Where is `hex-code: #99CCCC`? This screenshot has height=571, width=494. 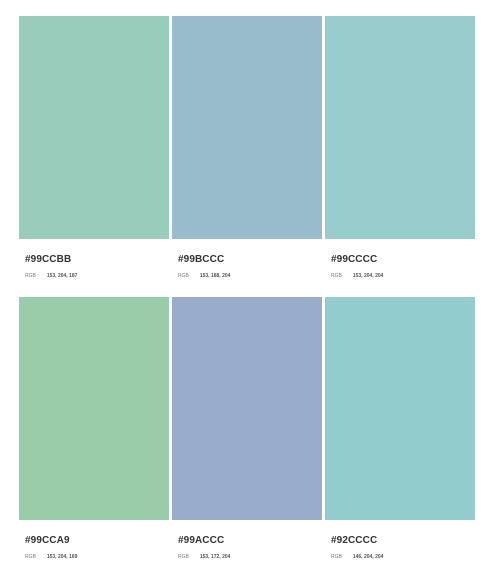
hex-code: #99CCCC is located at coordinates (354, 259).